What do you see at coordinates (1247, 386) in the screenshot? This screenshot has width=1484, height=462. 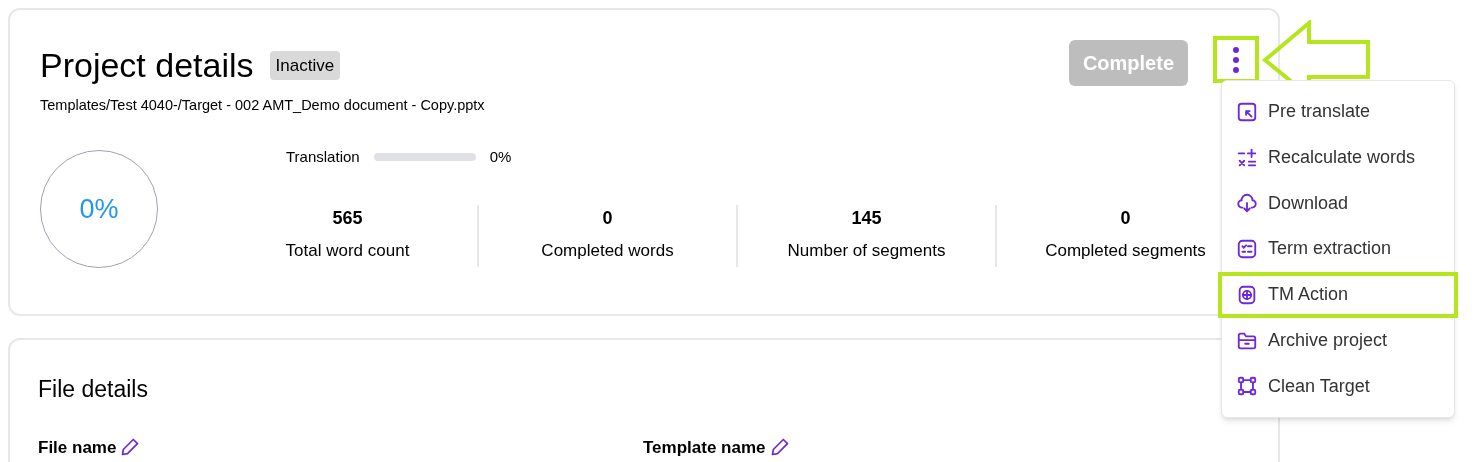 I see `frame-corners-icon` at bounding box center [1247, 386].